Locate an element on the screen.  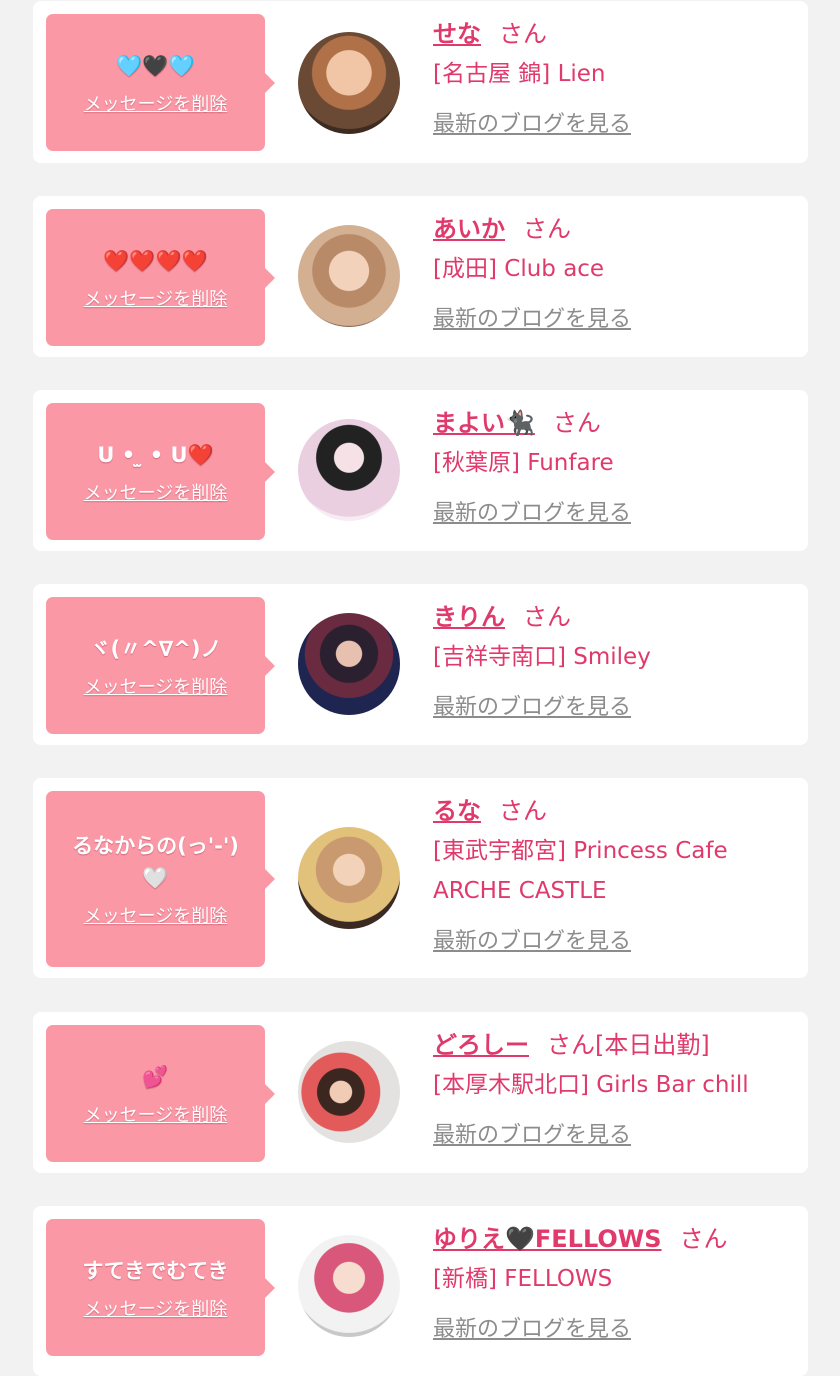
message-bubble: 💕 メッセージを削除 is located at coordinates (160, 1093).